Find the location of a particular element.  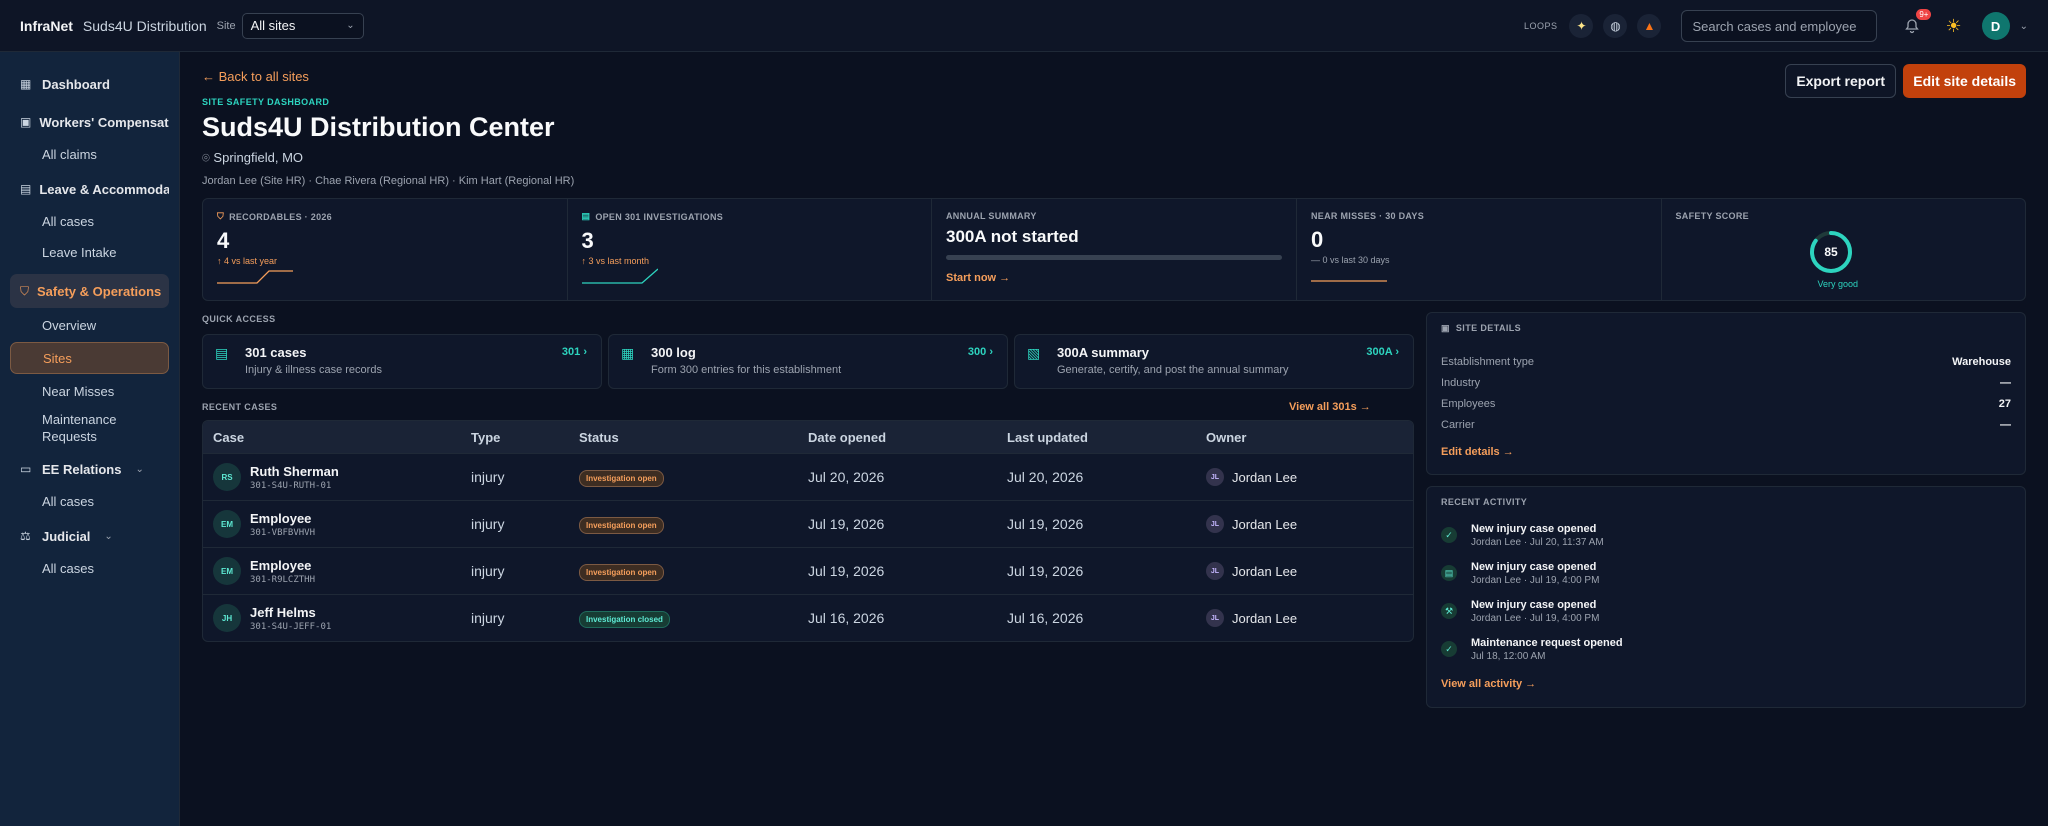

site-location: ⌾ Springfield, MO is located at coordinates (252, 158).